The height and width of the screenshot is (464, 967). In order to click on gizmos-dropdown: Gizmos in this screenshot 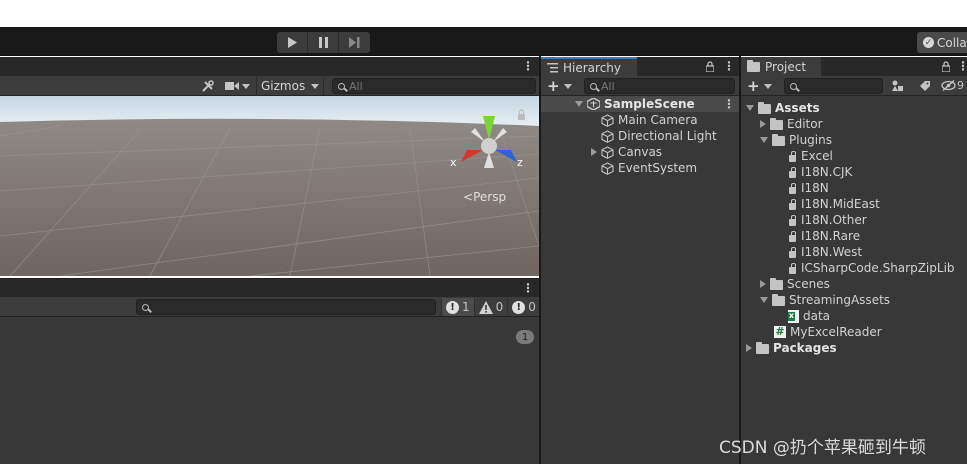, I will do `click(290, 86)`.